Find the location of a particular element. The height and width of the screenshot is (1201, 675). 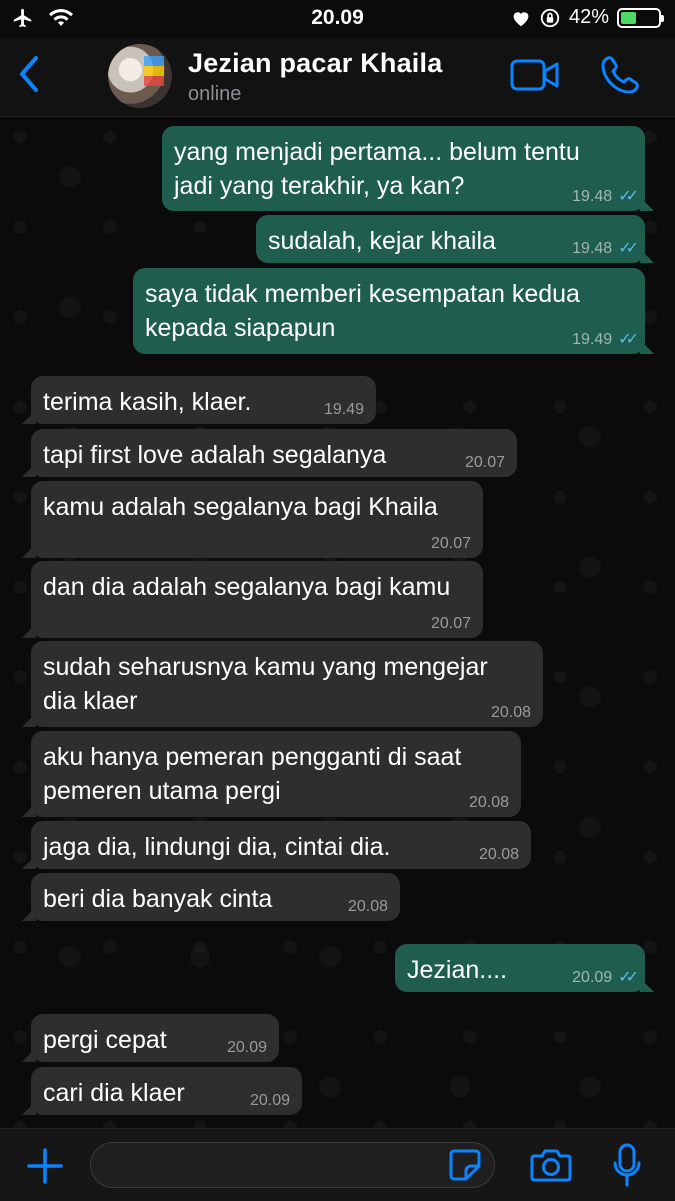

message-timestamp: 19.49 ✓✓ is located at coordinates (605, 339).